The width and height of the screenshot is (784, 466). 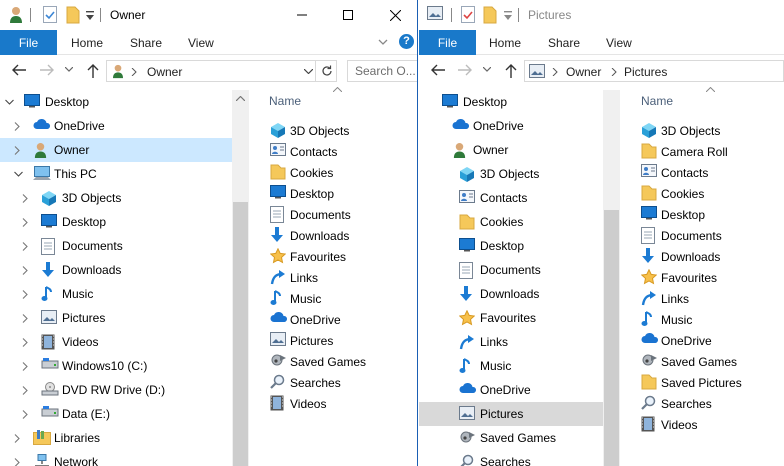 I want to click on tree-item-cookies: Cookies, so click(x=511, y=222).